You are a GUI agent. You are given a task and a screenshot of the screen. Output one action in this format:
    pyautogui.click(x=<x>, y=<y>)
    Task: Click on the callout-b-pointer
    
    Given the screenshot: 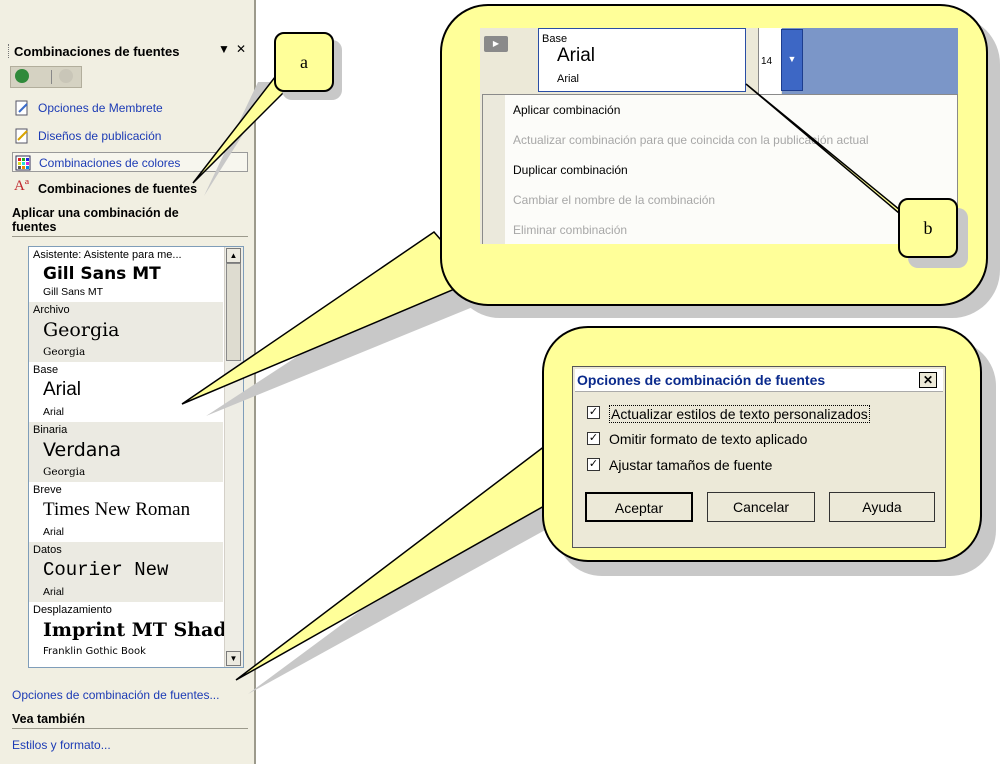 What is the action you would take?
    pyautogui.click(x=829, y=154)
    